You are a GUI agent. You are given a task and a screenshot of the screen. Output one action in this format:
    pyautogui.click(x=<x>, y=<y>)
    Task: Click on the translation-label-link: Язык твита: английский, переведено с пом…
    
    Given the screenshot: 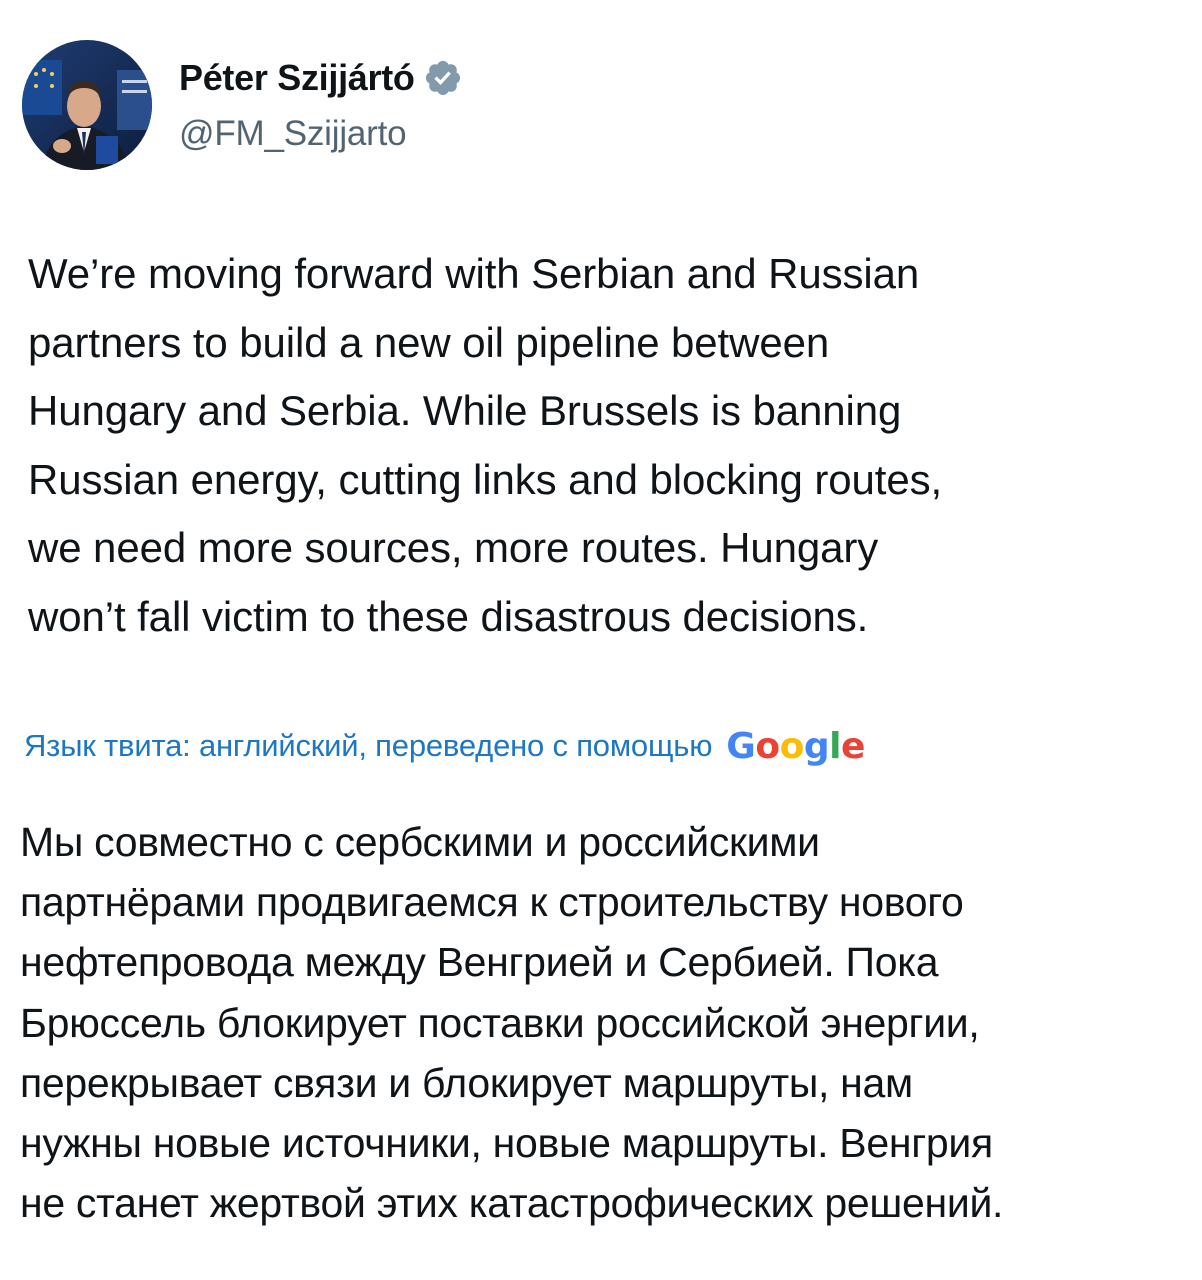 What is the action you would take?
    pyautogui.click(x=368, y=746)
    